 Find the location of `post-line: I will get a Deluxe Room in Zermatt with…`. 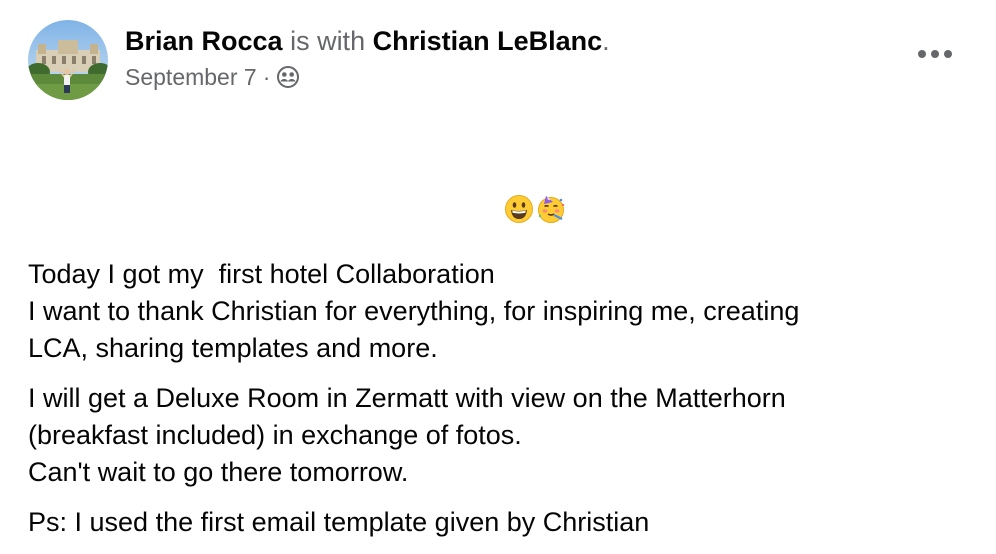

post-line: I will get a Deluxe Room in Zermatt with… is located at coordinates (407, 398).